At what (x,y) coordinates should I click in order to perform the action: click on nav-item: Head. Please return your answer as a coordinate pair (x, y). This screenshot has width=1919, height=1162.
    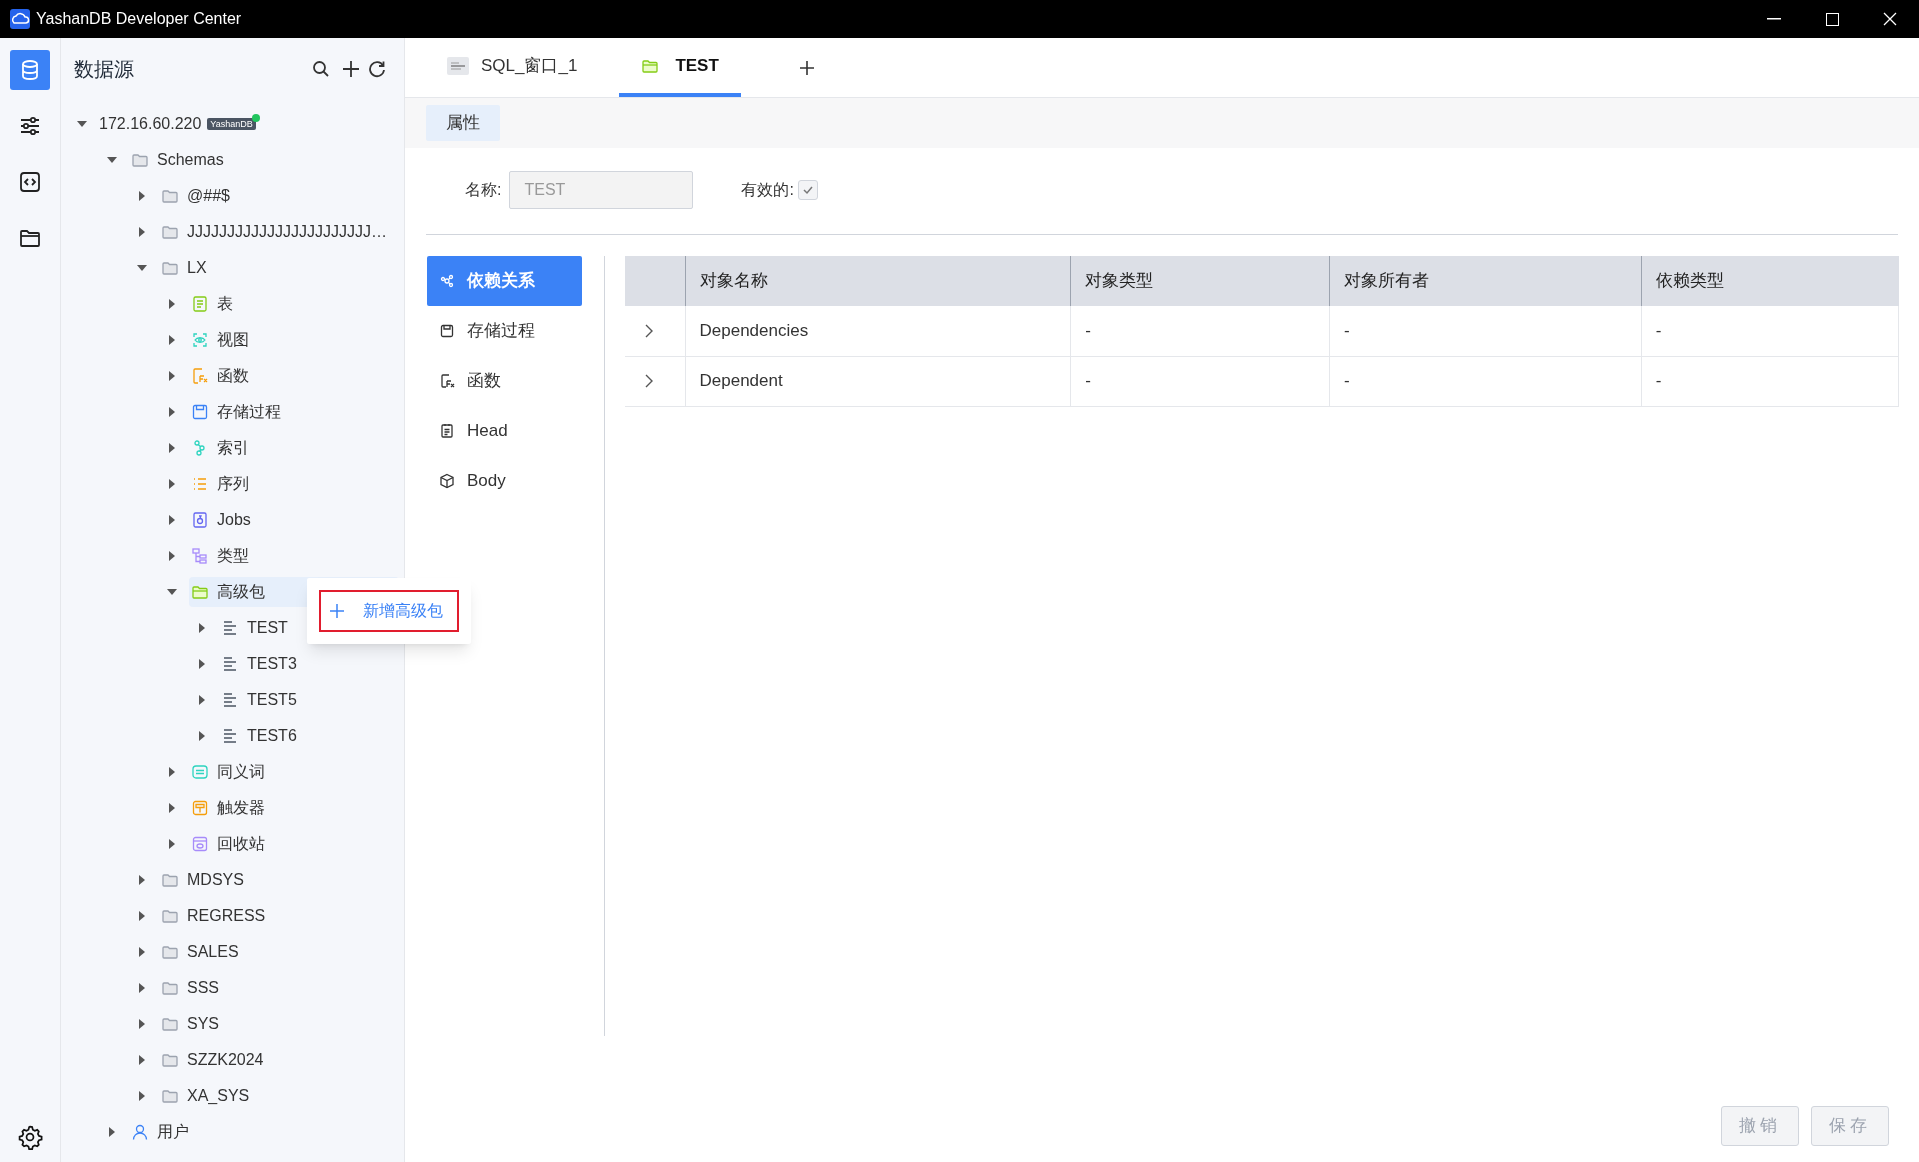
    Looking at the image, I should click on (504, 431).